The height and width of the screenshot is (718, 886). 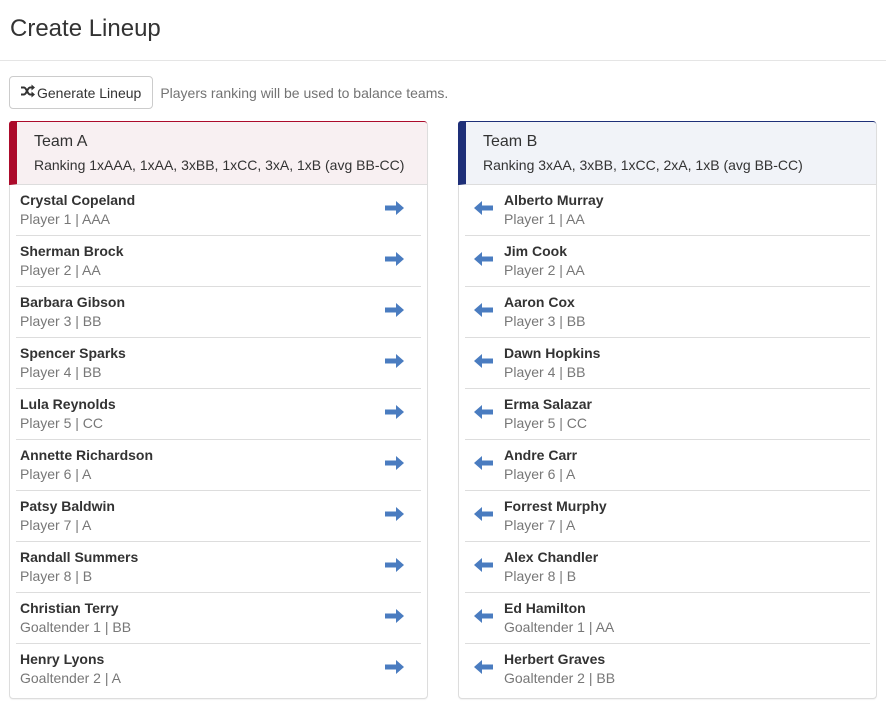 What do you see at coordinates (28, 92) in the screenshot?
I see `shuffle-icon` at bounding box center [28, 92].